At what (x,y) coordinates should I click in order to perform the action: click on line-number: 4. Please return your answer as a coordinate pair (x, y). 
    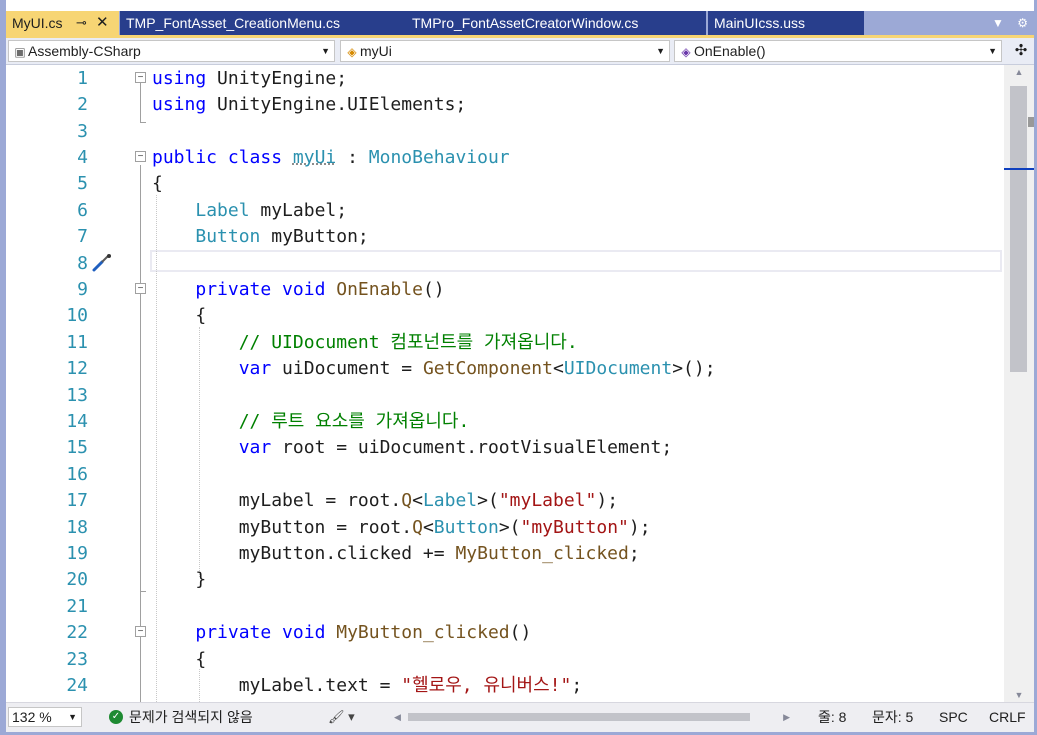
    Looking at the image, I should click on (82, 157).